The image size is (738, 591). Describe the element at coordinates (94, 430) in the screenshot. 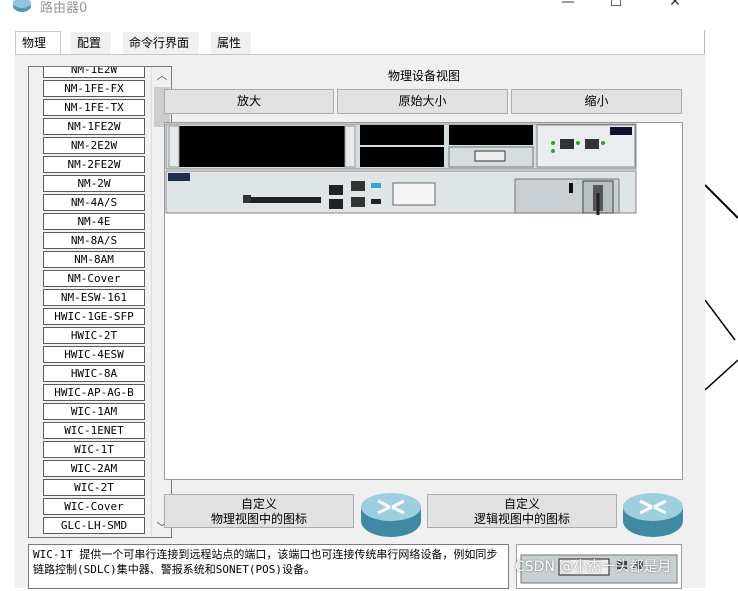

I see `module-item: WIC-1ENET` at that location.